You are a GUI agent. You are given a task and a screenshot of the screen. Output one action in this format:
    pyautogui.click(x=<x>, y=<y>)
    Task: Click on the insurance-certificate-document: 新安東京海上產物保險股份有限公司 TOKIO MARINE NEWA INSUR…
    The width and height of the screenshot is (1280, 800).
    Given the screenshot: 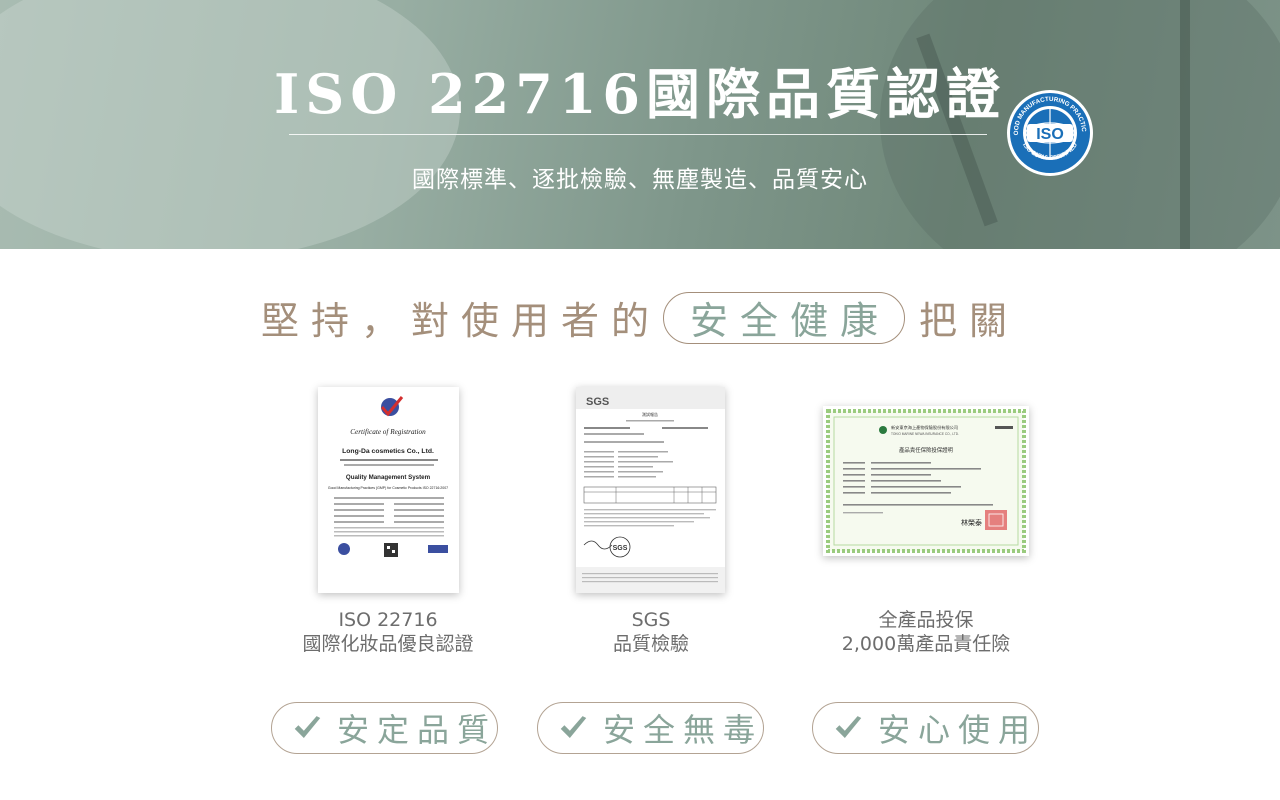 What is the action you would take?
    pyautogui.click(x=926, y=481)
    